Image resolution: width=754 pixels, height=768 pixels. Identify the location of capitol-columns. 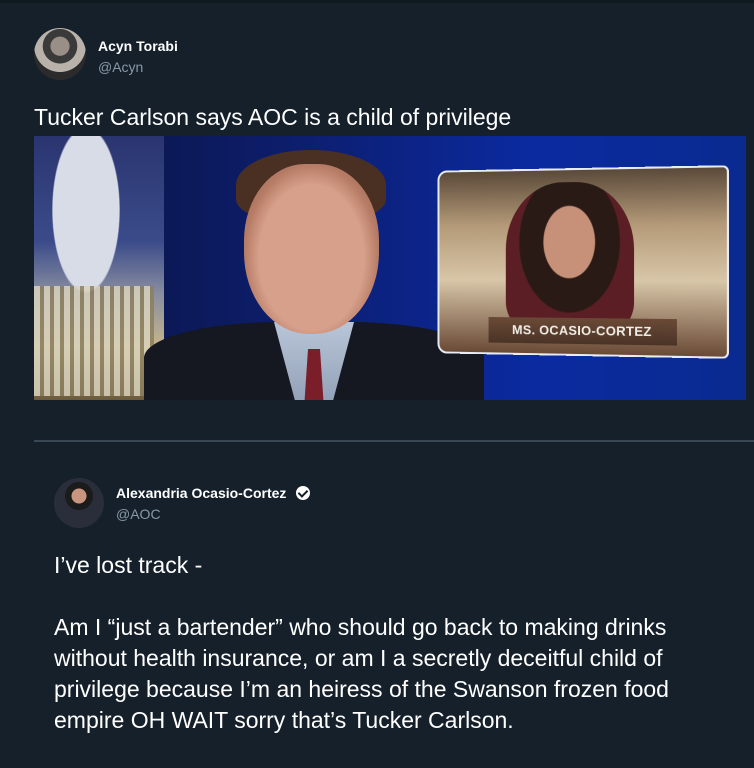
(94, 341).